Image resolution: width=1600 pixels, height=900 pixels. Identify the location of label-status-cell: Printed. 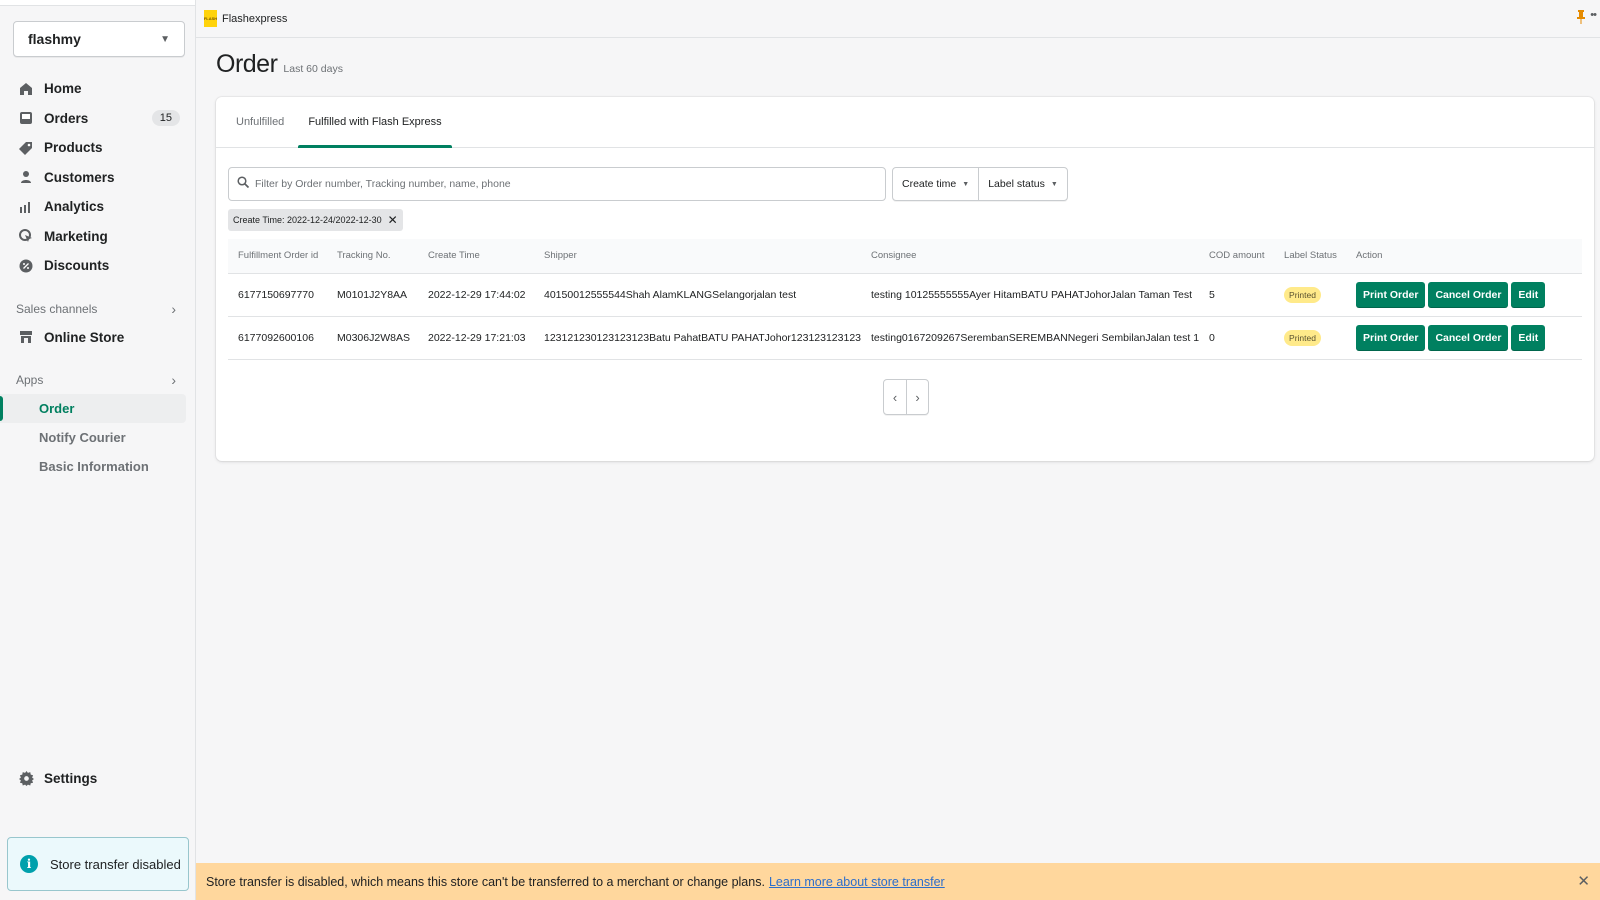
(1310, 295).